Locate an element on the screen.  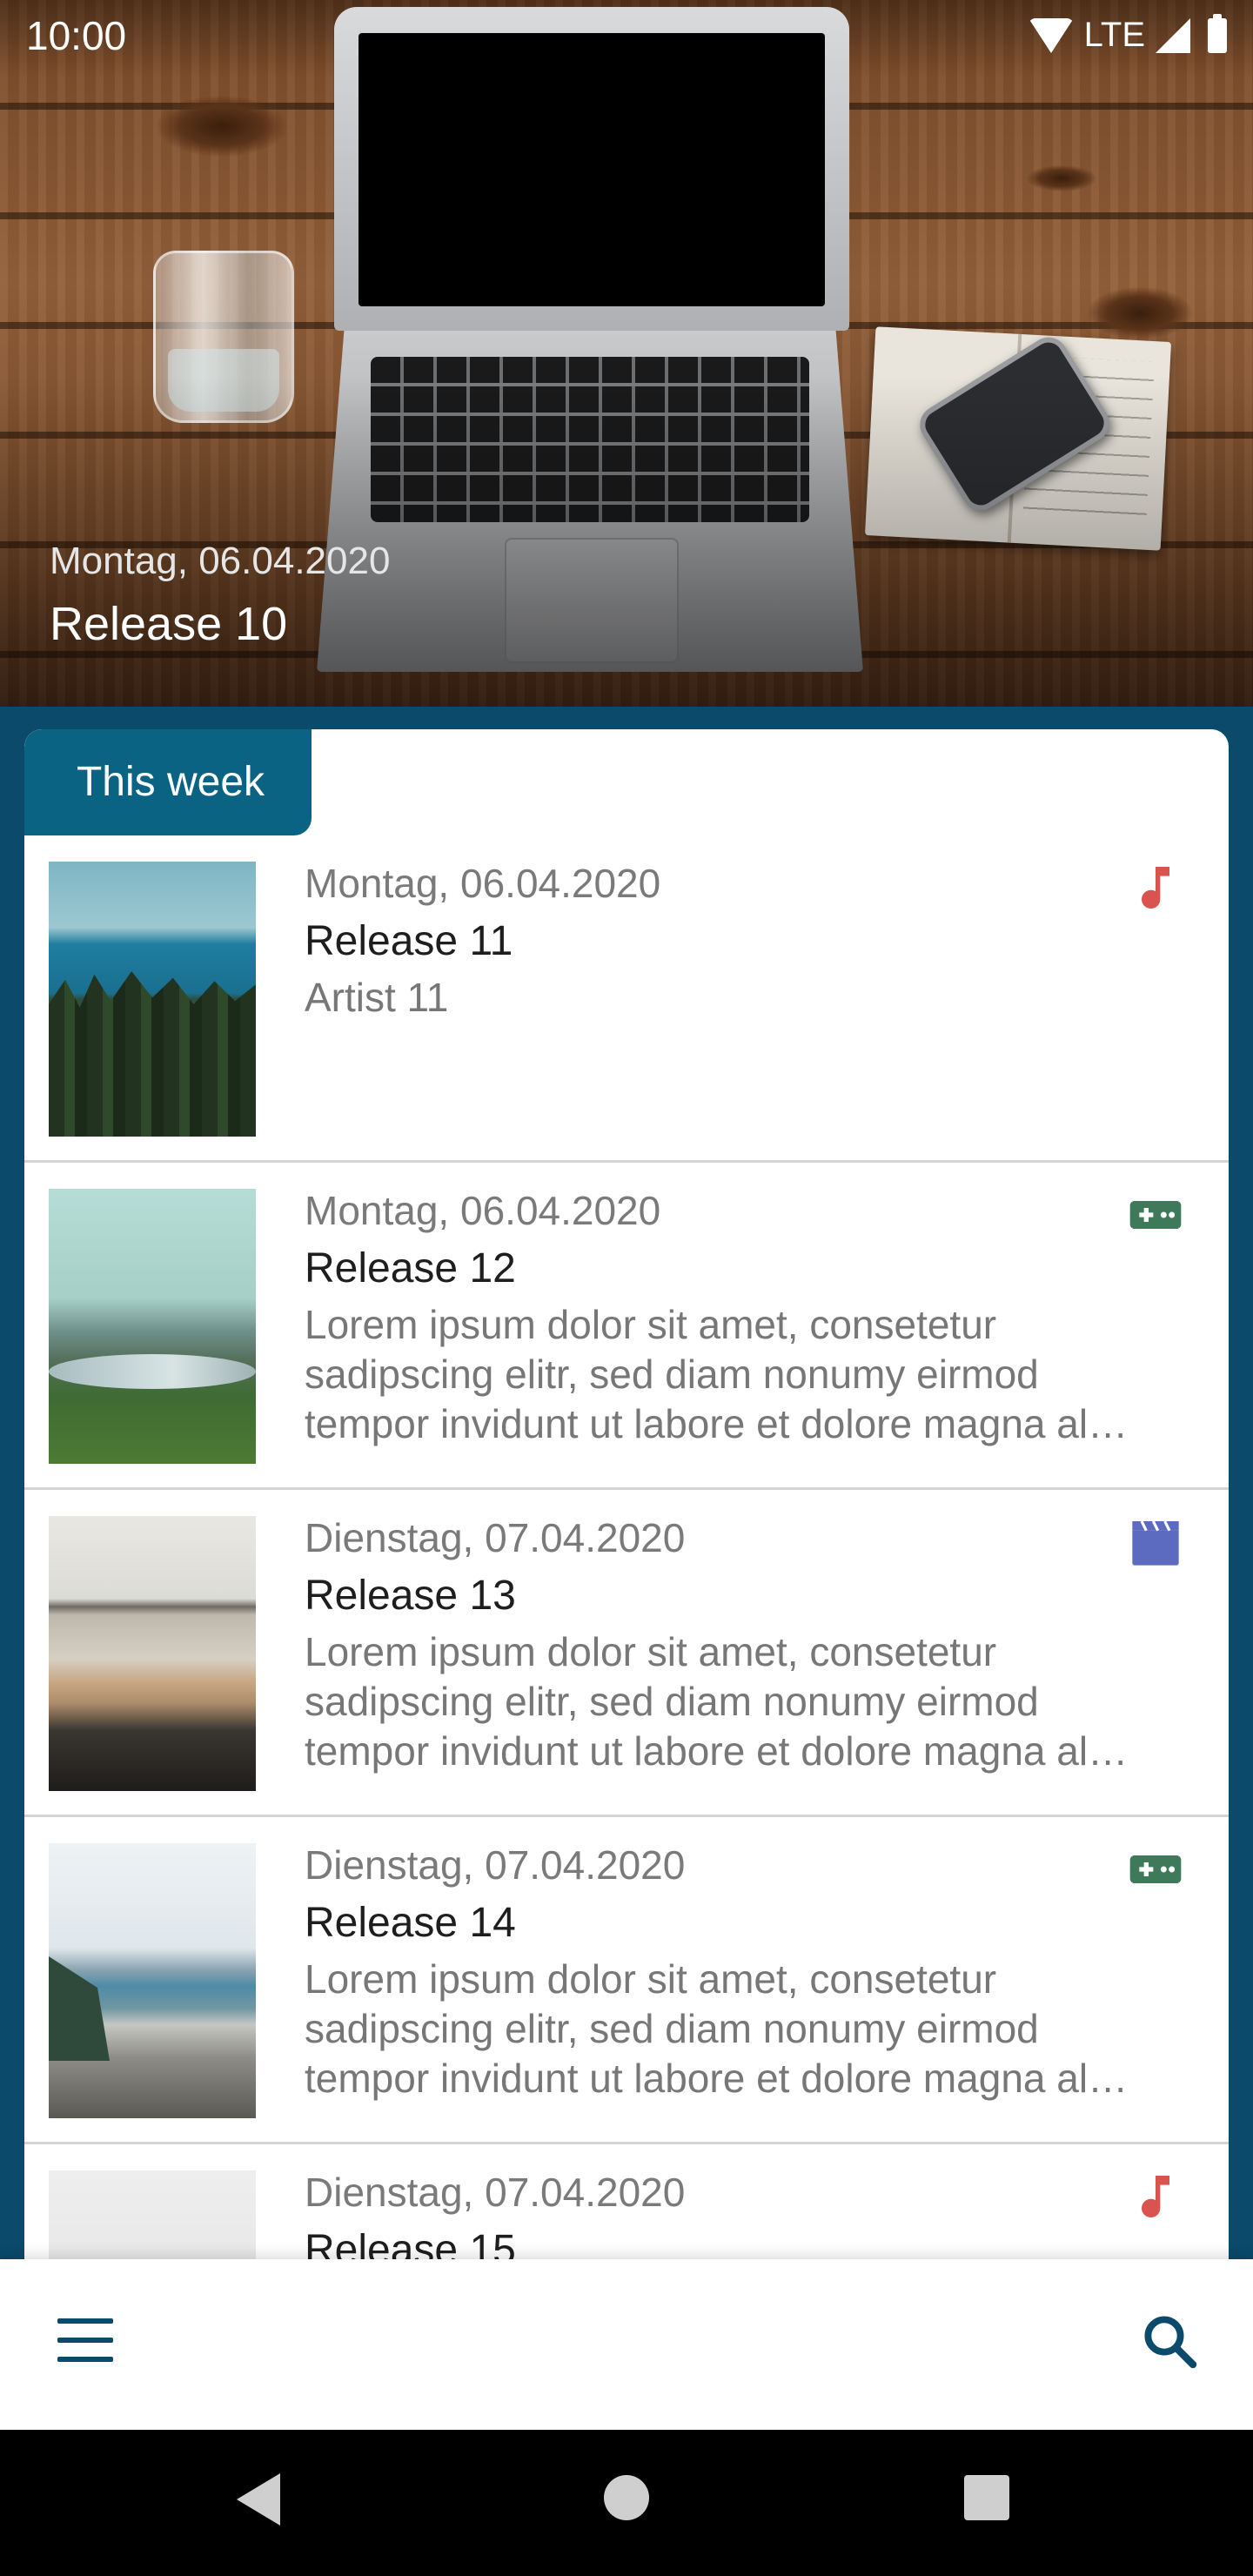
network-type: LTE is located at coordinates (1114, 35).